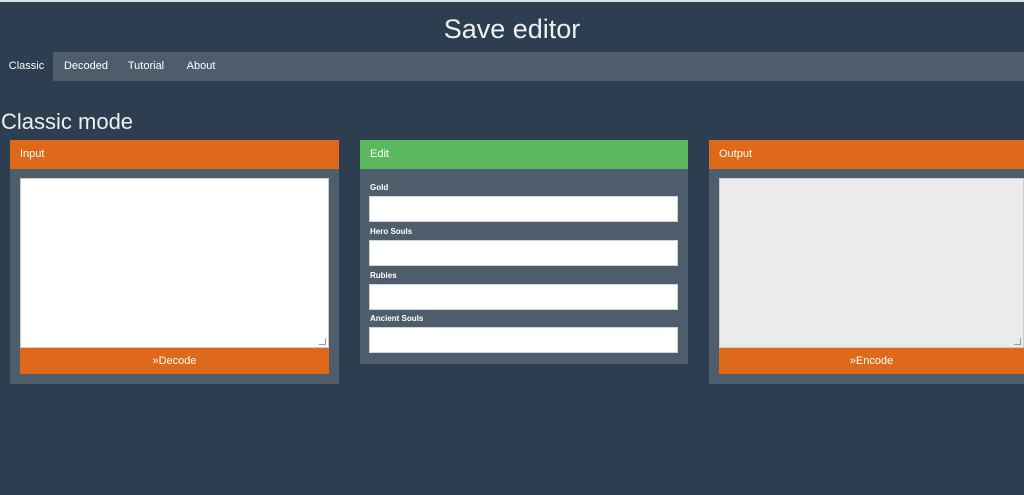  Describe the element at coordinates (26, 66) in the screenshot. I see `tab-classic: Classic` at that location.